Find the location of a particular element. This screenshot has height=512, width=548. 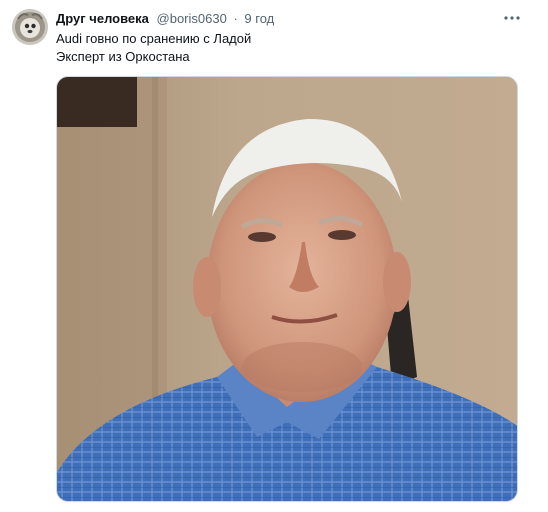

author-name: Друг человека is located at coordinates (102, 18).